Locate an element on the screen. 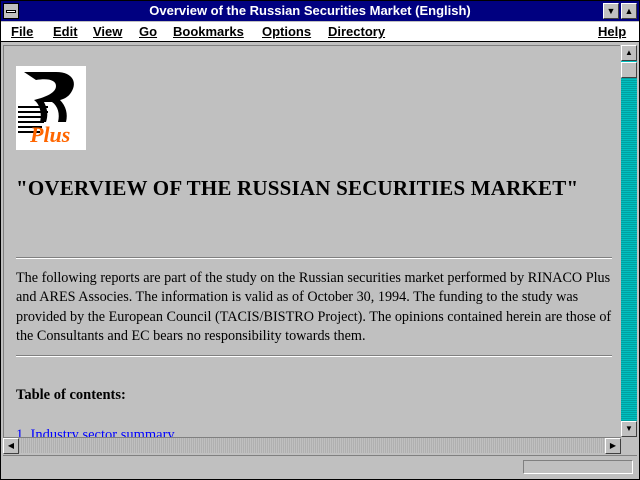 Image resolution: width=640 pixels, height=480 pixels. menu-bookmarks-label: Bookmarks is located at coordinates (208, 31).